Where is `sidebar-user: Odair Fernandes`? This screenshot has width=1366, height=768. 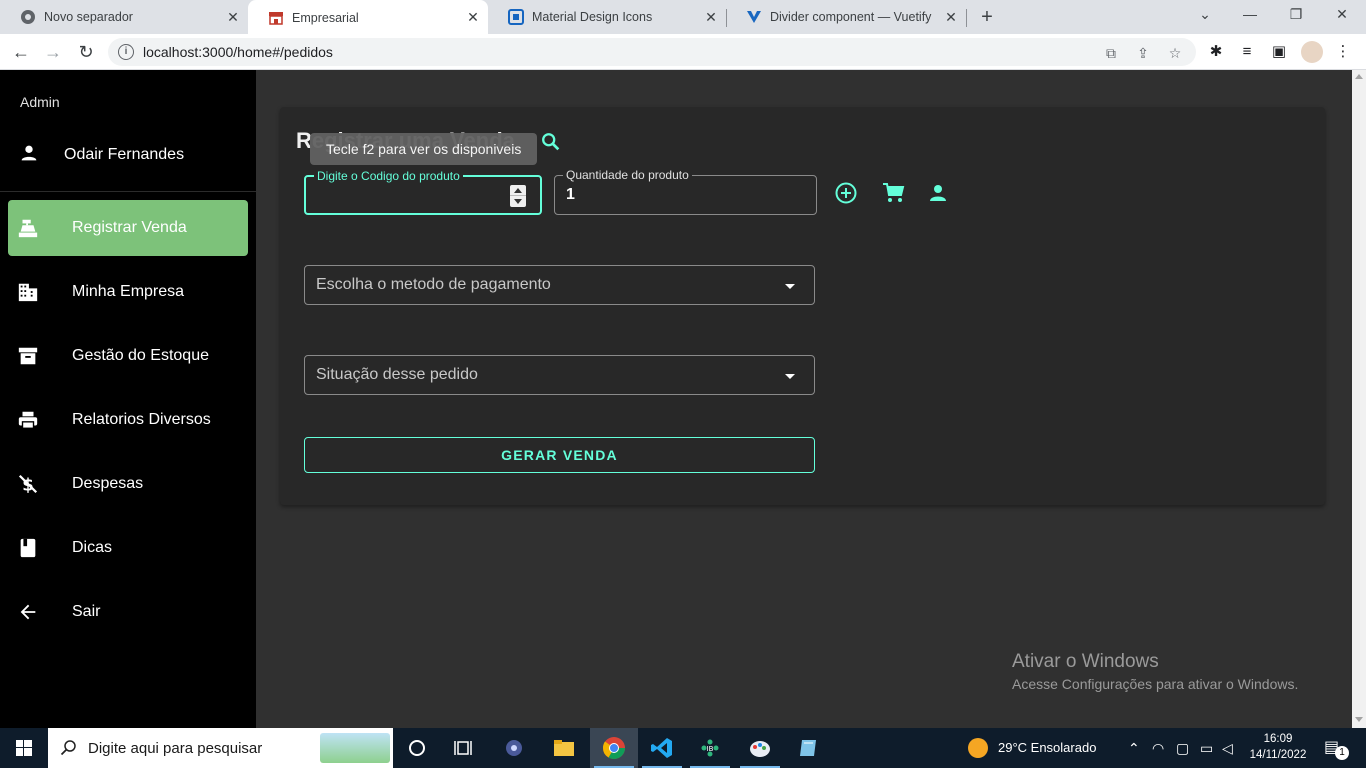 sidebar-user: Odair Fernandes is located at coordinates (128, 154).